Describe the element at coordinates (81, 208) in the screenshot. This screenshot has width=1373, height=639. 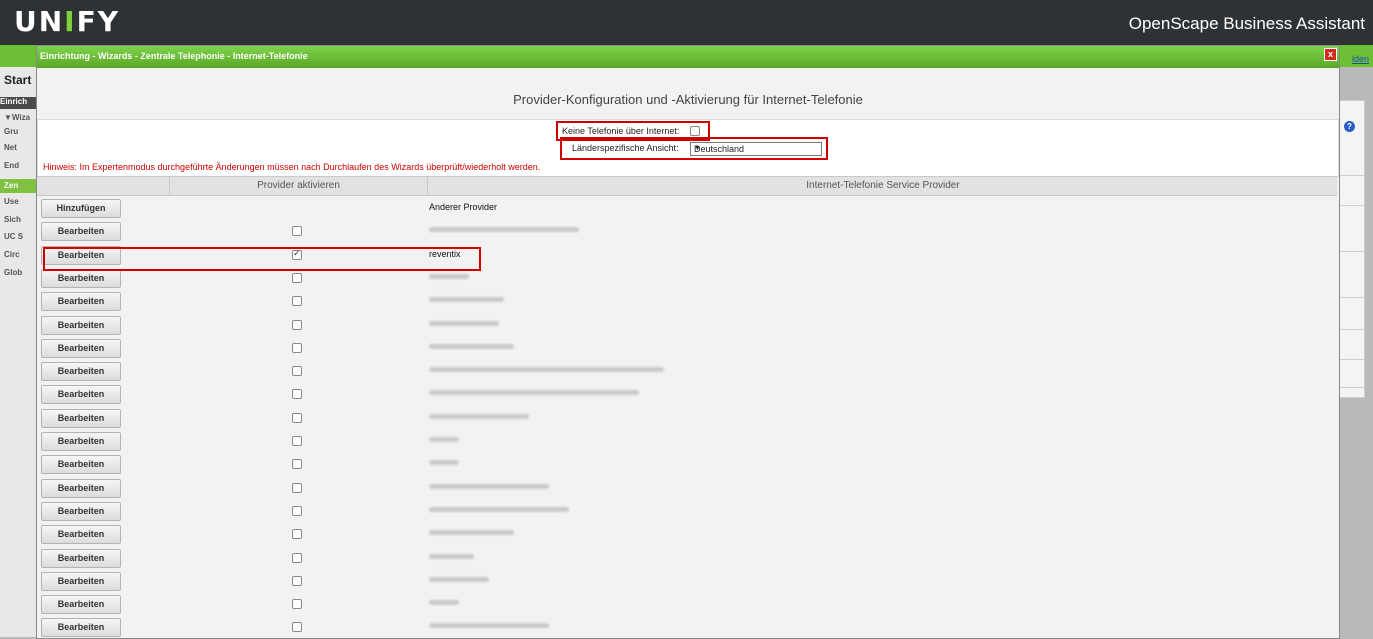
I see `add-provider-button: Hinzufügen` at that location.